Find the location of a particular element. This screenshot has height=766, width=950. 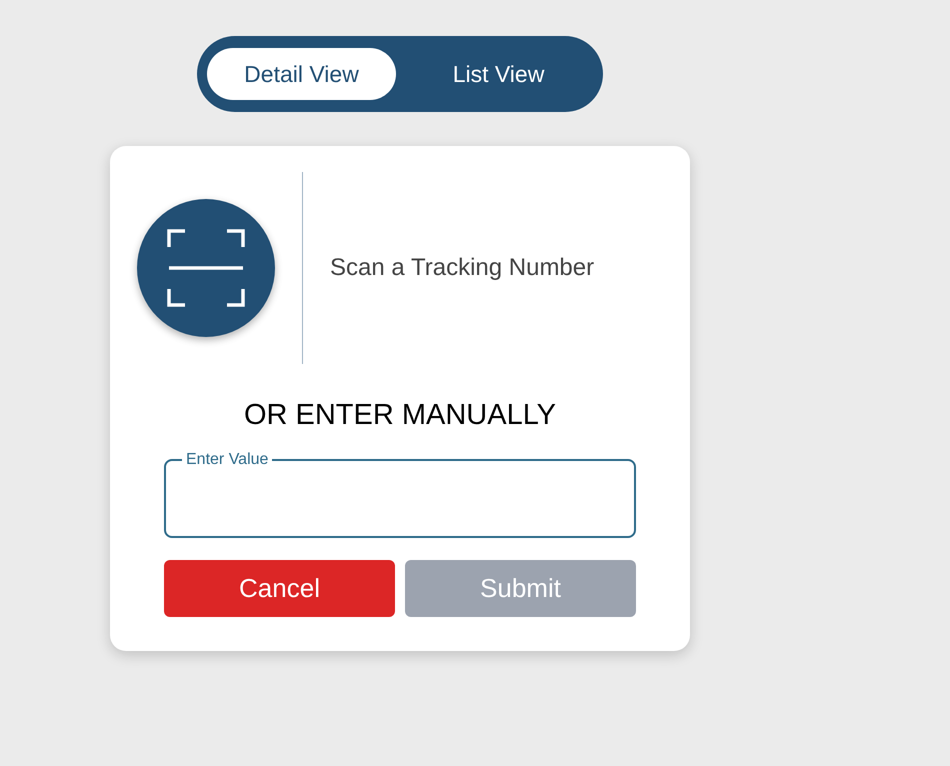

view-tab: List View is located at coordinates (498, 74).